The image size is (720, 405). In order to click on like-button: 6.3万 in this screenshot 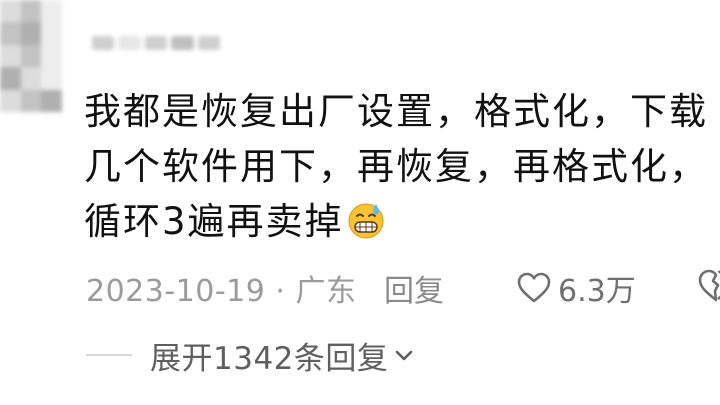, I will do `click(576, 288)`.